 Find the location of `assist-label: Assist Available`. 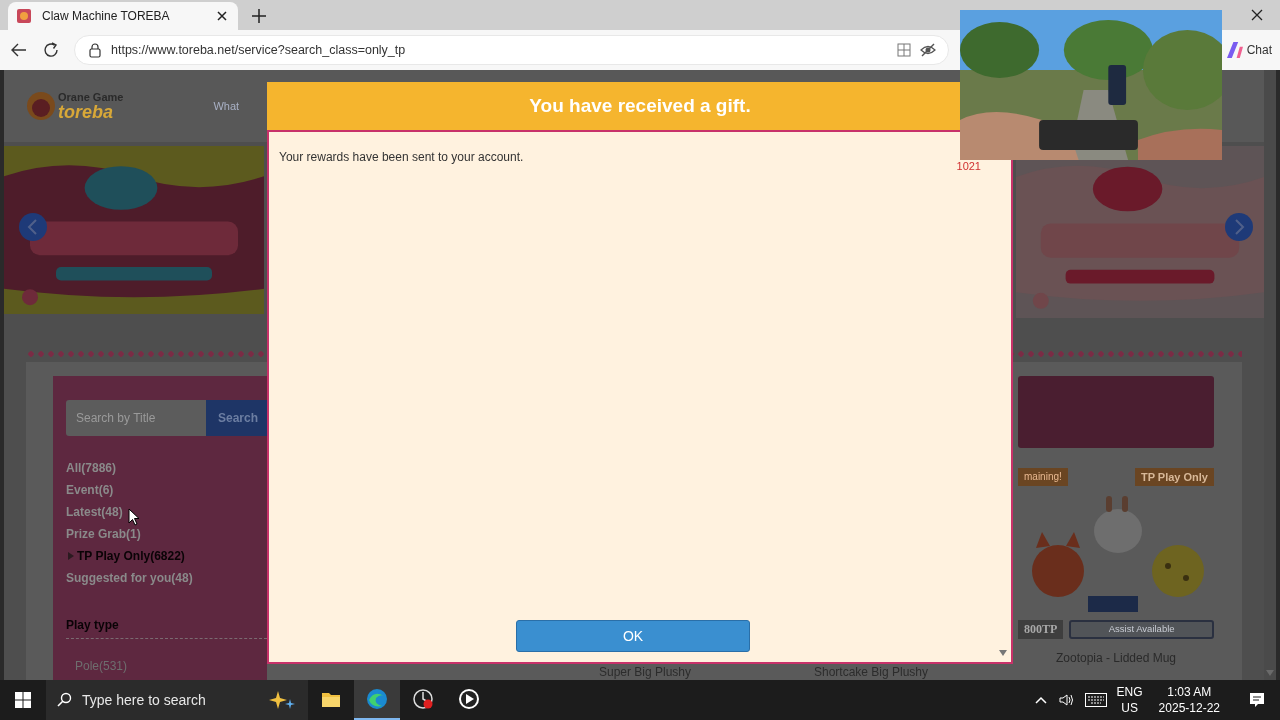

assist-label: Assist Available is located at coordinates (1141, 629).